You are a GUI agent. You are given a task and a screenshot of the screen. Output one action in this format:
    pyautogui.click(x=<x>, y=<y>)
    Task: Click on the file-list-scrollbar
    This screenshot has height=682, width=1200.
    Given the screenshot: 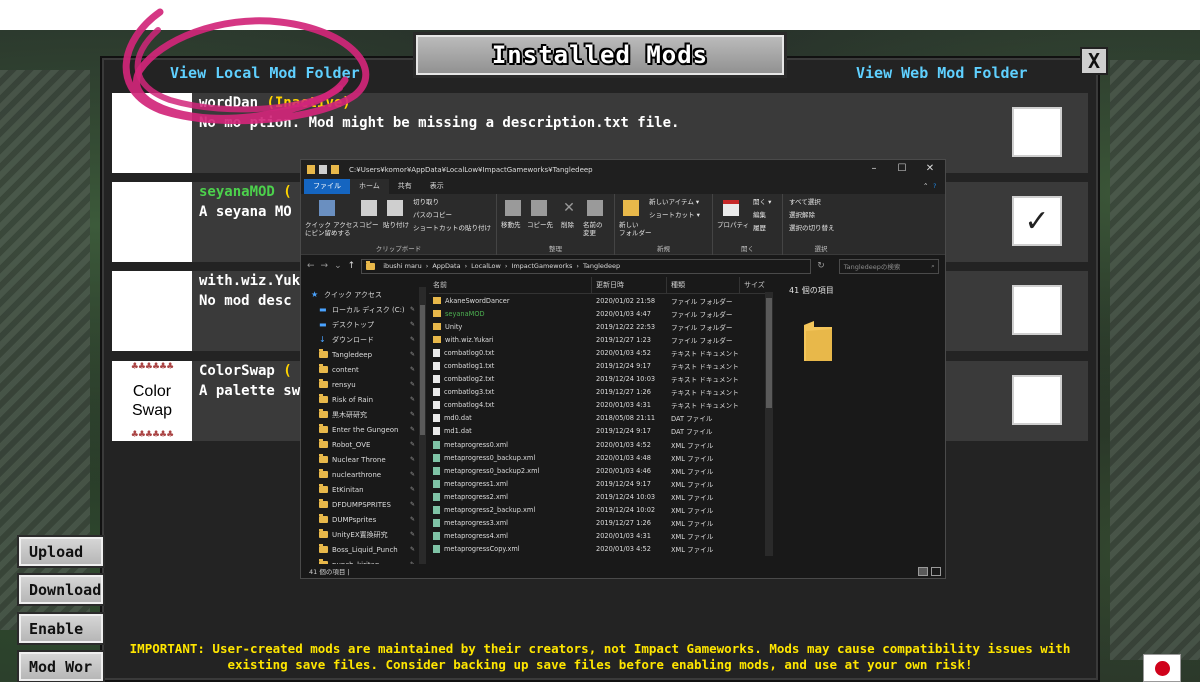 What is the action you would take?
    pyautogui.click(x=769, y=424)
    